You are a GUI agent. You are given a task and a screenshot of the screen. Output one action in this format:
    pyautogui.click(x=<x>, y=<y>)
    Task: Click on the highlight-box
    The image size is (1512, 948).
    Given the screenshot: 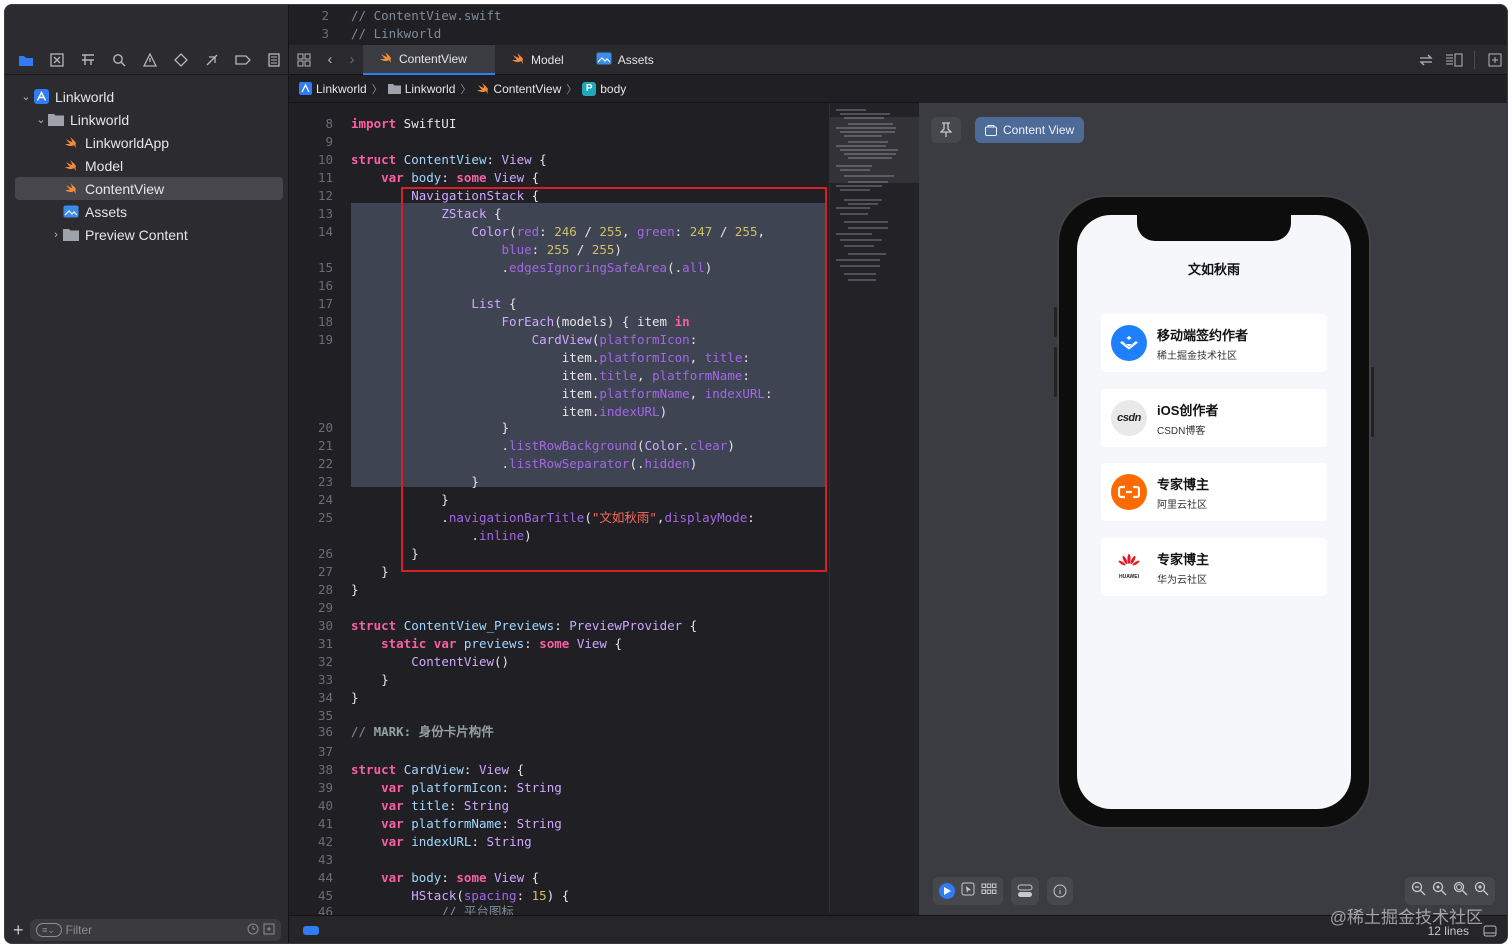 What is the action you would take?
    pyautogui.click(x=614, y=379)
    